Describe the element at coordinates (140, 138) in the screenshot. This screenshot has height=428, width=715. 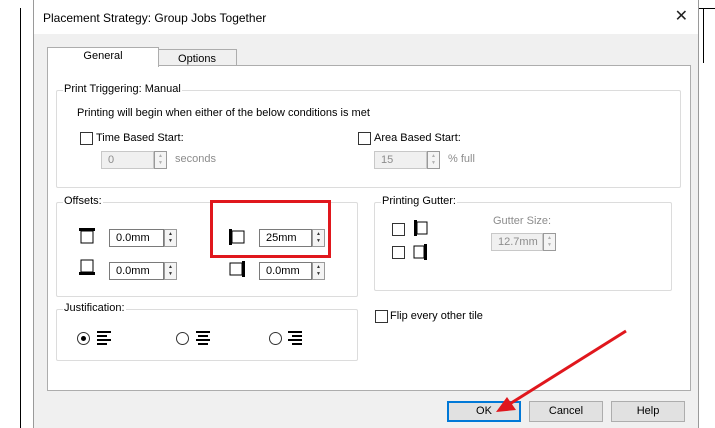
I see `time-based-start-label: Time Based Start:` at that location.